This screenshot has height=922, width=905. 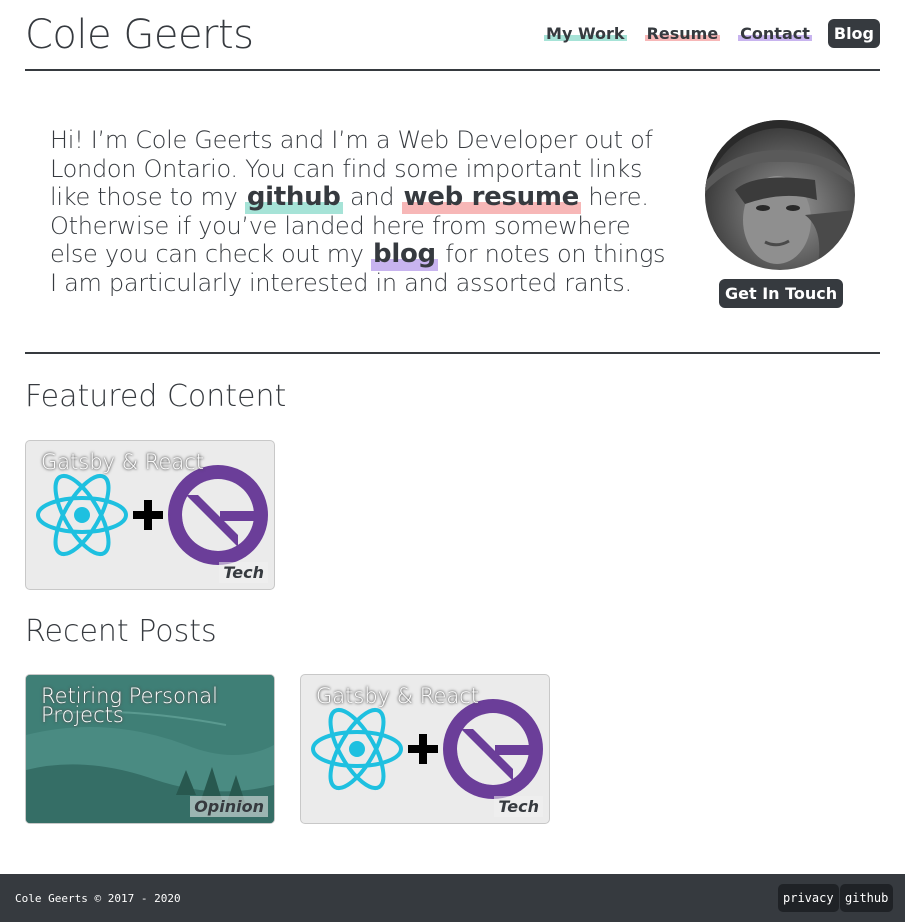 I want to click on nav-resume: Resume, so click(x=682, y=33).